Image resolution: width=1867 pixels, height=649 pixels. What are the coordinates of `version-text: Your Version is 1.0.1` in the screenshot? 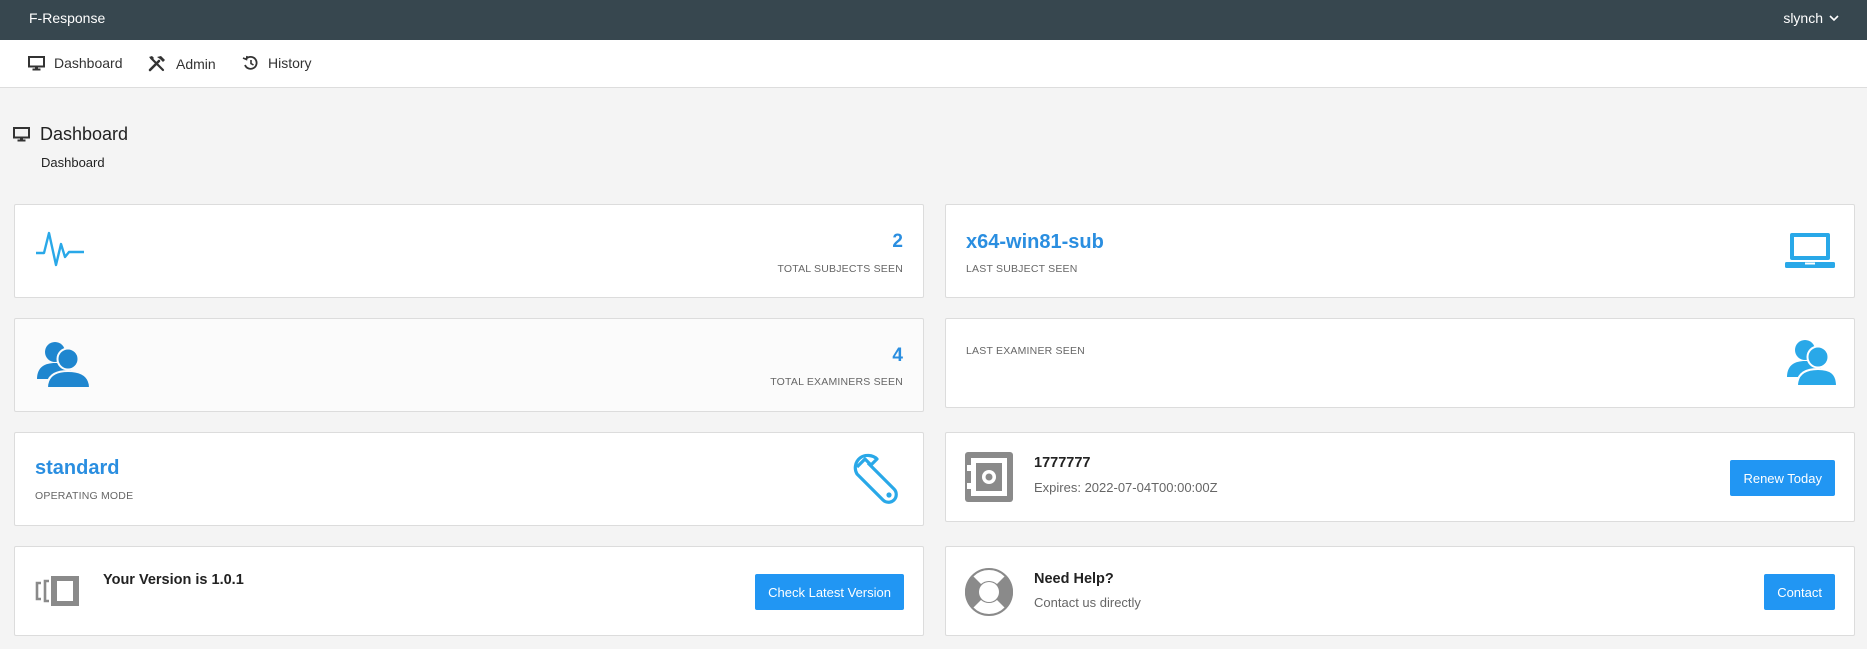 It's located at (173, 580).